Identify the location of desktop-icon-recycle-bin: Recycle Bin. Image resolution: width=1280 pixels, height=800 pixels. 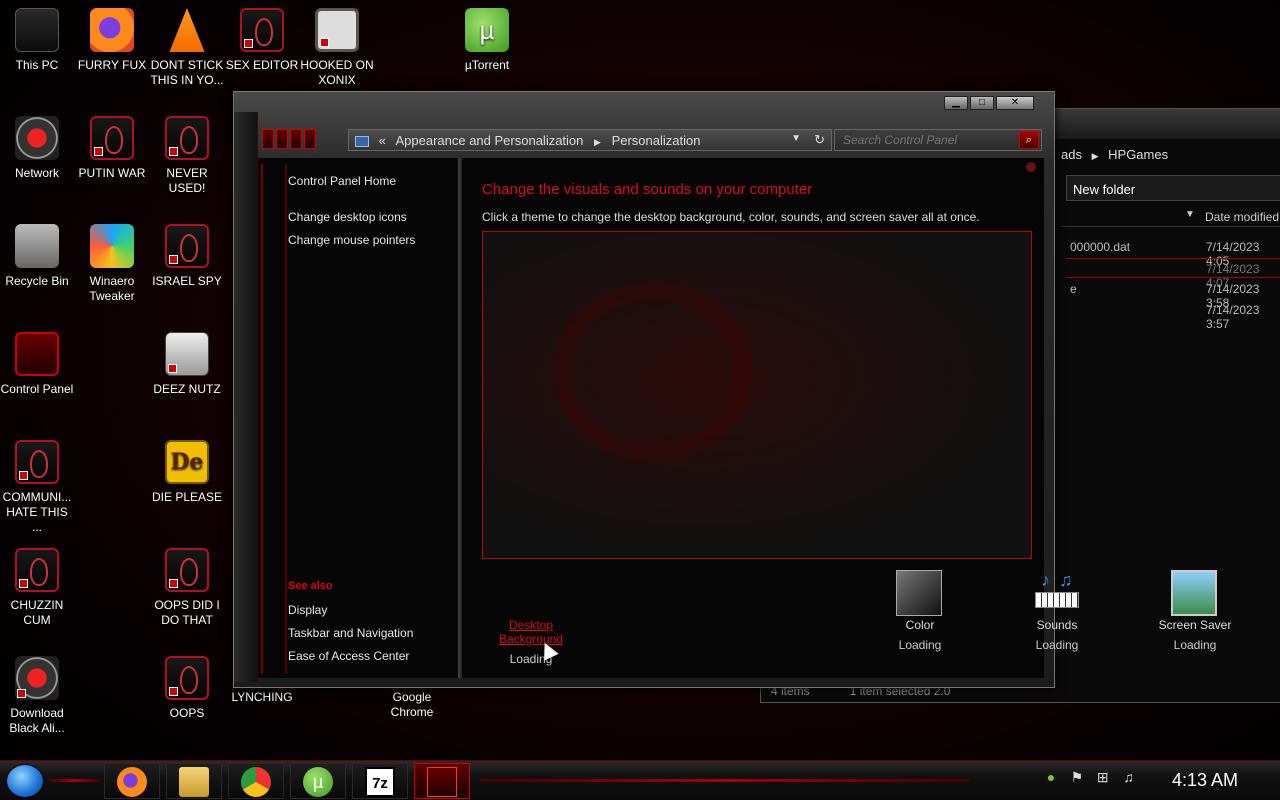
(37, 256).